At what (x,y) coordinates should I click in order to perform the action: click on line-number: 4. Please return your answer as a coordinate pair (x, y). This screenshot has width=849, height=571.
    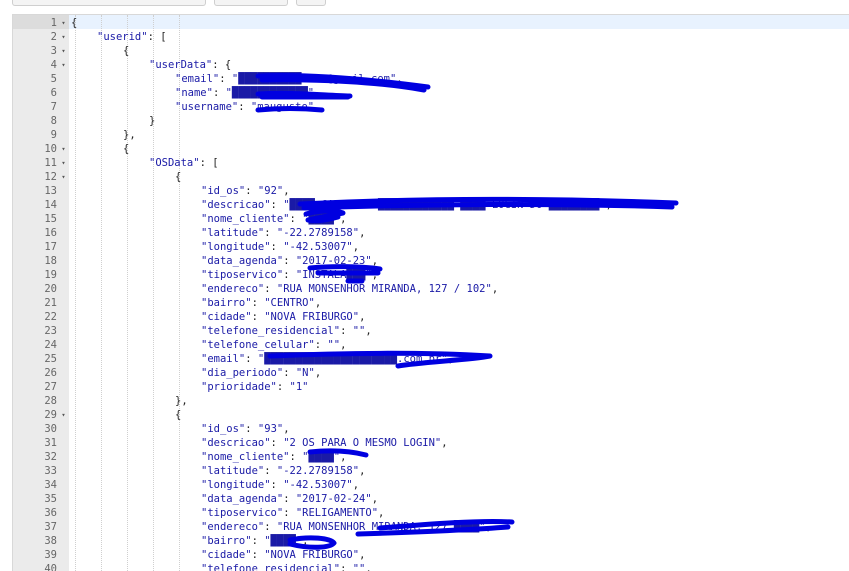
    Looking at the image, I should click on (53, 65).